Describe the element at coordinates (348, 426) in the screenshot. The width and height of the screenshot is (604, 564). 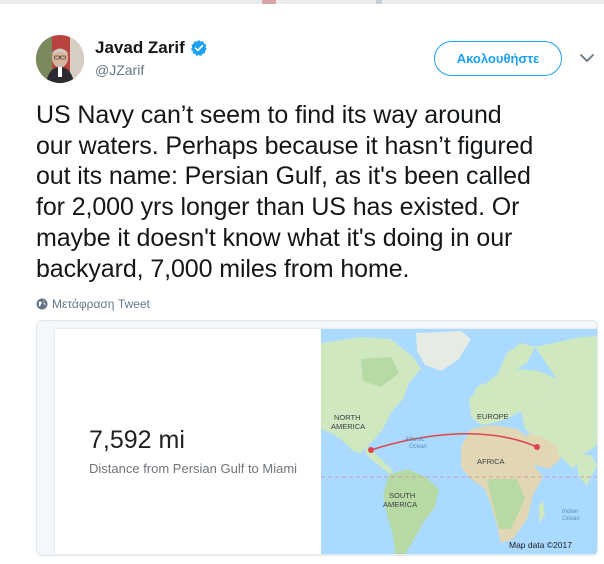
I see `label-north-america: AMERICA` at that location.